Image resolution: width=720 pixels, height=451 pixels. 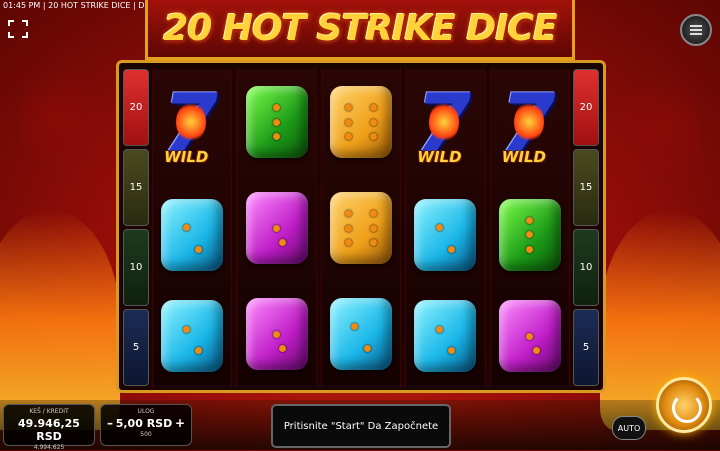 I want to click on left-dark-flame-decoration, so click(x=60, y=120).